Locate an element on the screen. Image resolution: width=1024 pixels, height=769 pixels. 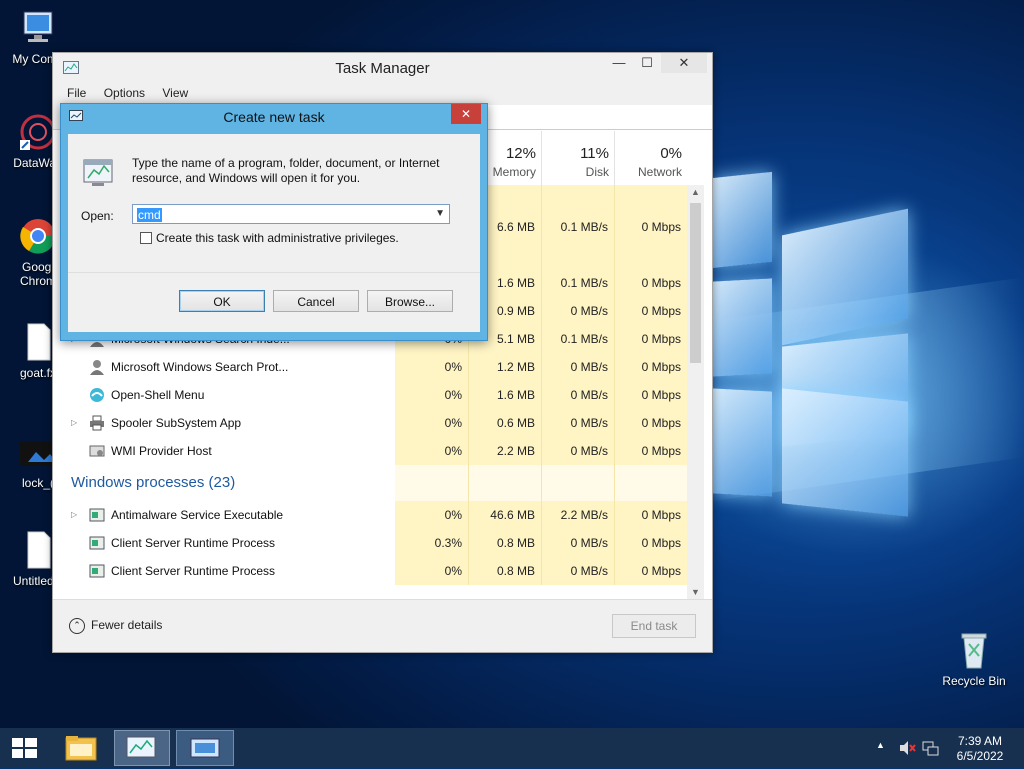
service-process-icon is located at coordinates (97, 515).